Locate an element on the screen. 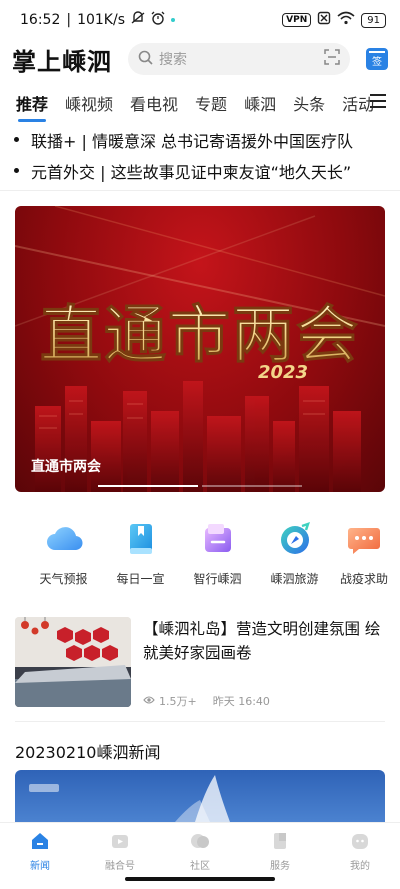 The image size is (400, 889). app-header: 掌上嵊泗 搜索 签 is located at coordinates (200, 59).